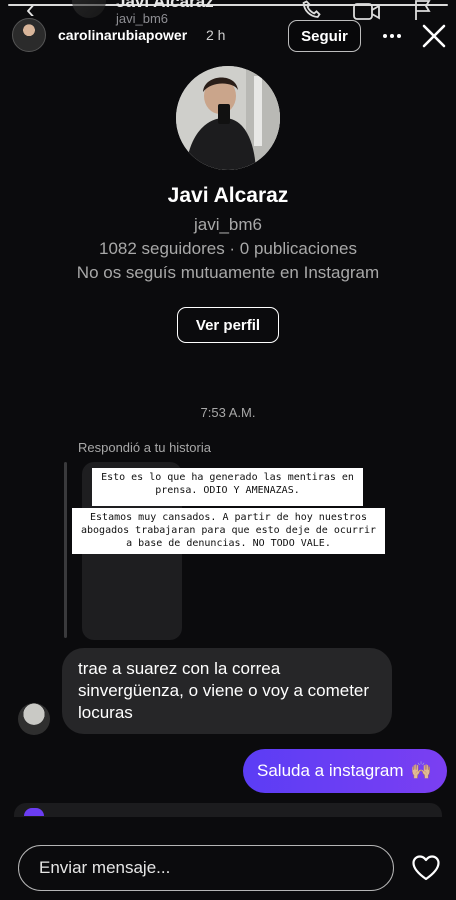 The height and width of the screenshot is (900, 456). I want to click on avatar, so click(89, 9).